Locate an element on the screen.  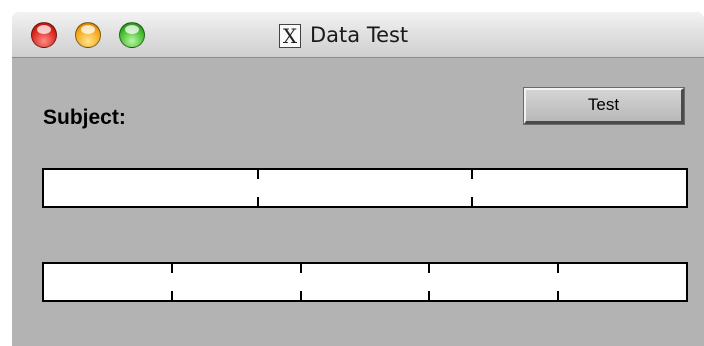
title-bar: X Data Test is located at coordinates (358, 35).